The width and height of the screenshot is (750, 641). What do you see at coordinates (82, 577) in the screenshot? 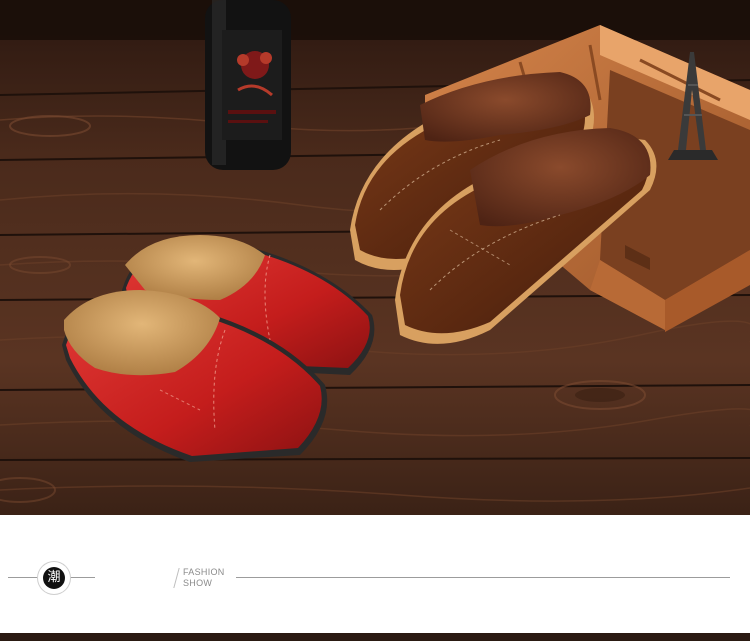
I see `divider-mid` at bounding box center [82, 577].